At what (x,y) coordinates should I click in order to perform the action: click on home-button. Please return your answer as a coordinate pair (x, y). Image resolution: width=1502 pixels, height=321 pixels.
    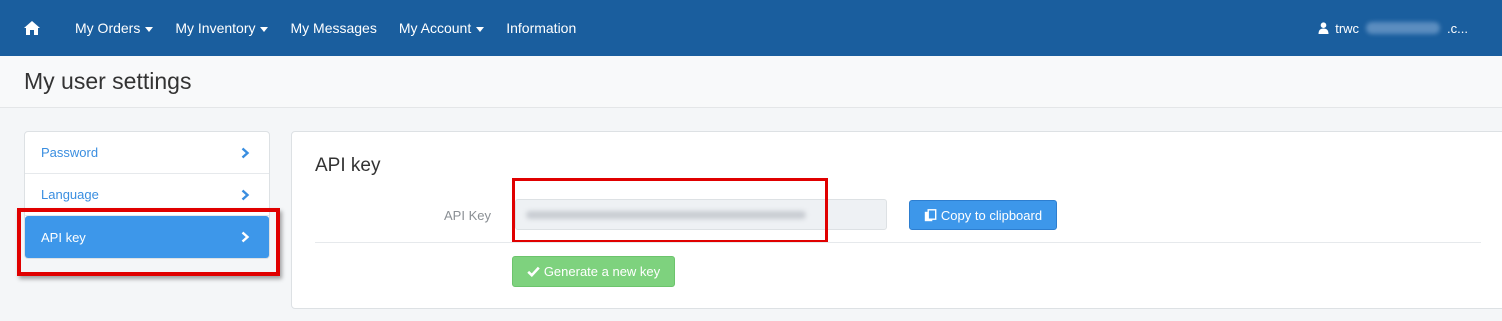
    Looking at the image, I should click on (32, 28).